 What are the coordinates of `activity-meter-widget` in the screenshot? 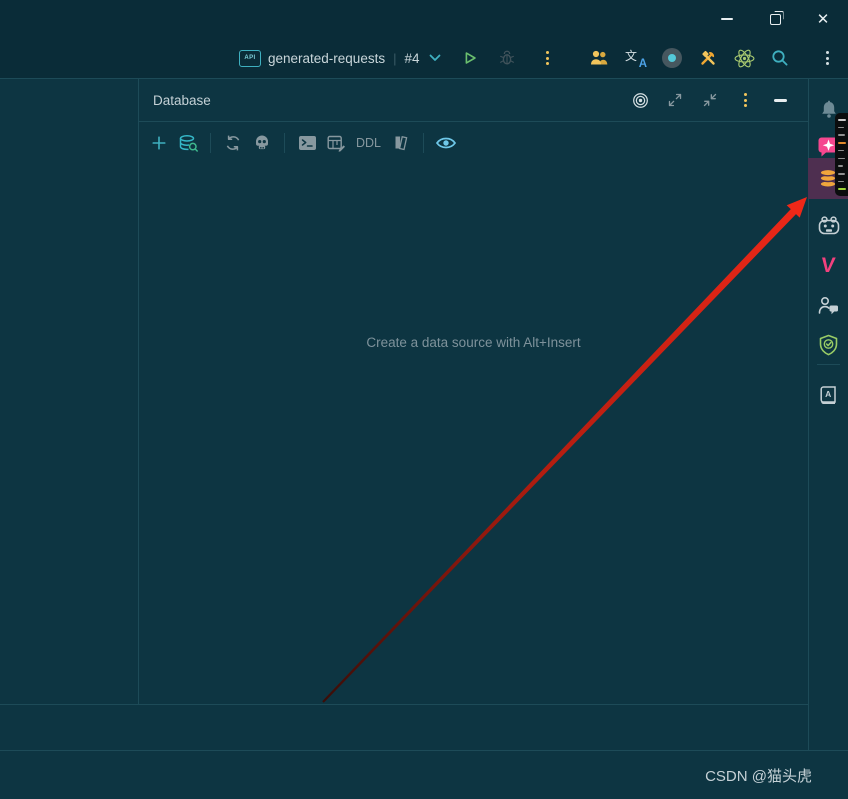 It's located at (841, 154).